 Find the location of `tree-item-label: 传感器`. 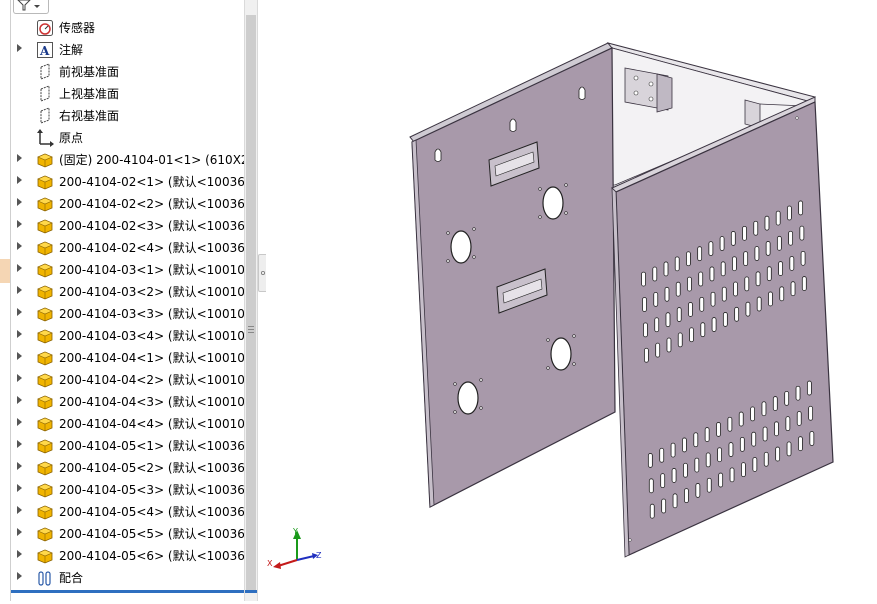

tree-item-label: 传感器 is located at coordinates (77, 28).